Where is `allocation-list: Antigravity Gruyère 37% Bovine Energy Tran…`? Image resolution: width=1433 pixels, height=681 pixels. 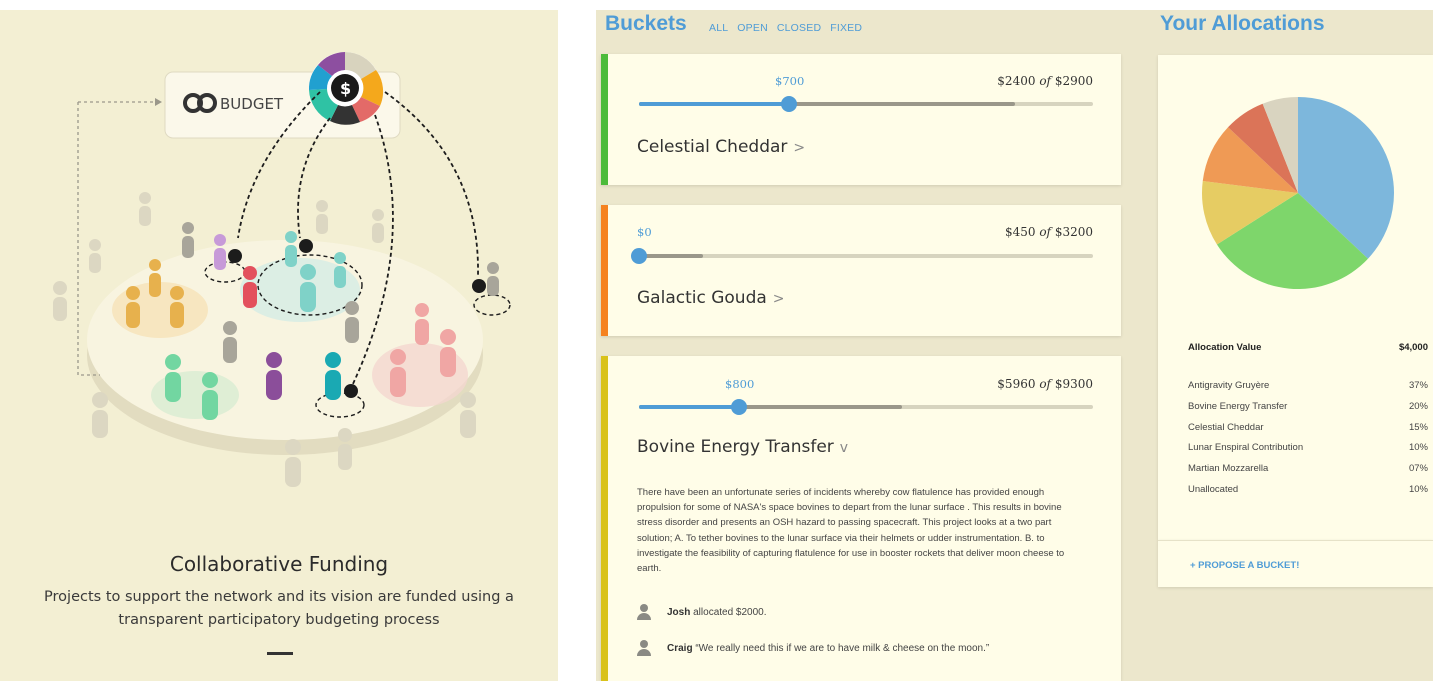 allocation-list: Antigravity Gruyère 37% Bovine Energy Tran… is located at coordinates (1308, 442).